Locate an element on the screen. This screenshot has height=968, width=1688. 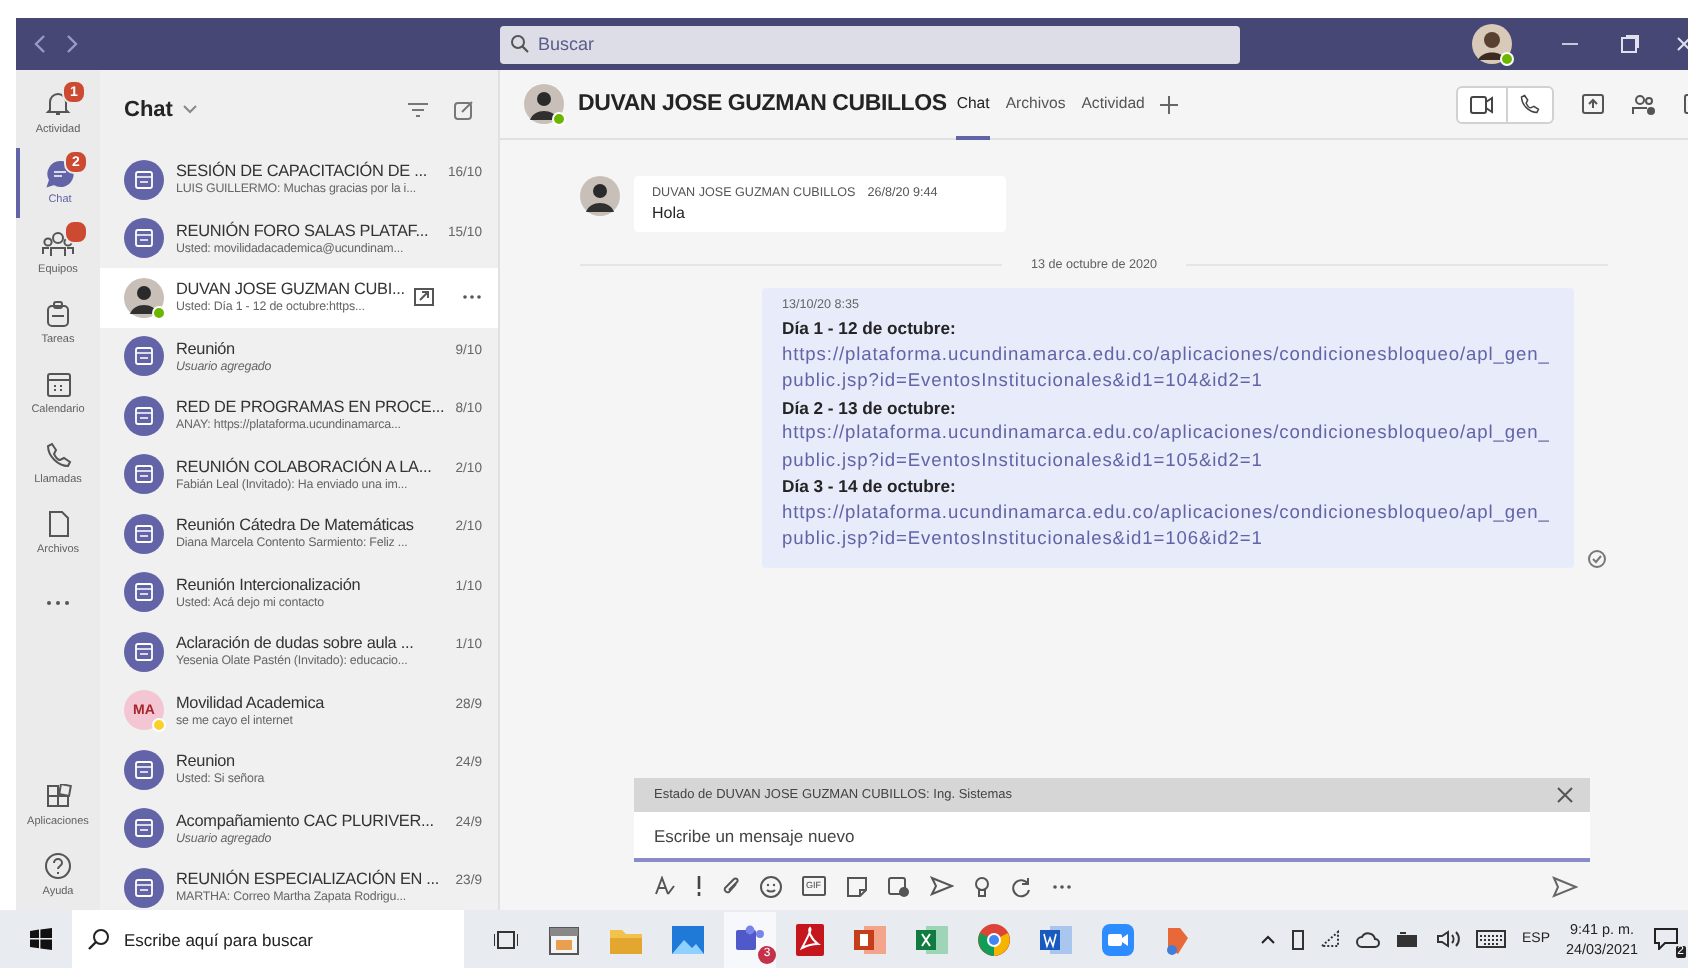
cloud-icon is located at coordinates (1368, 939).